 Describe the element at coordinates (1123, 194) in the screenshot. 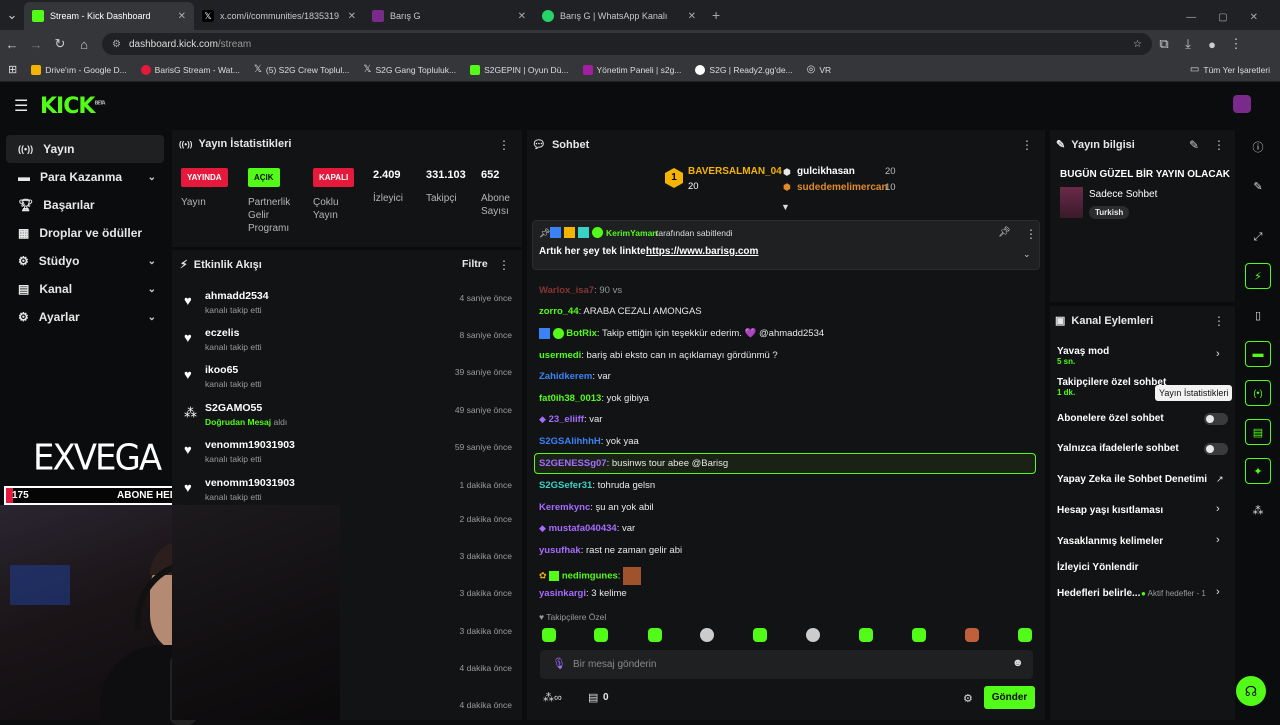

I see `category-name: Sadece Sohbet` at that location.